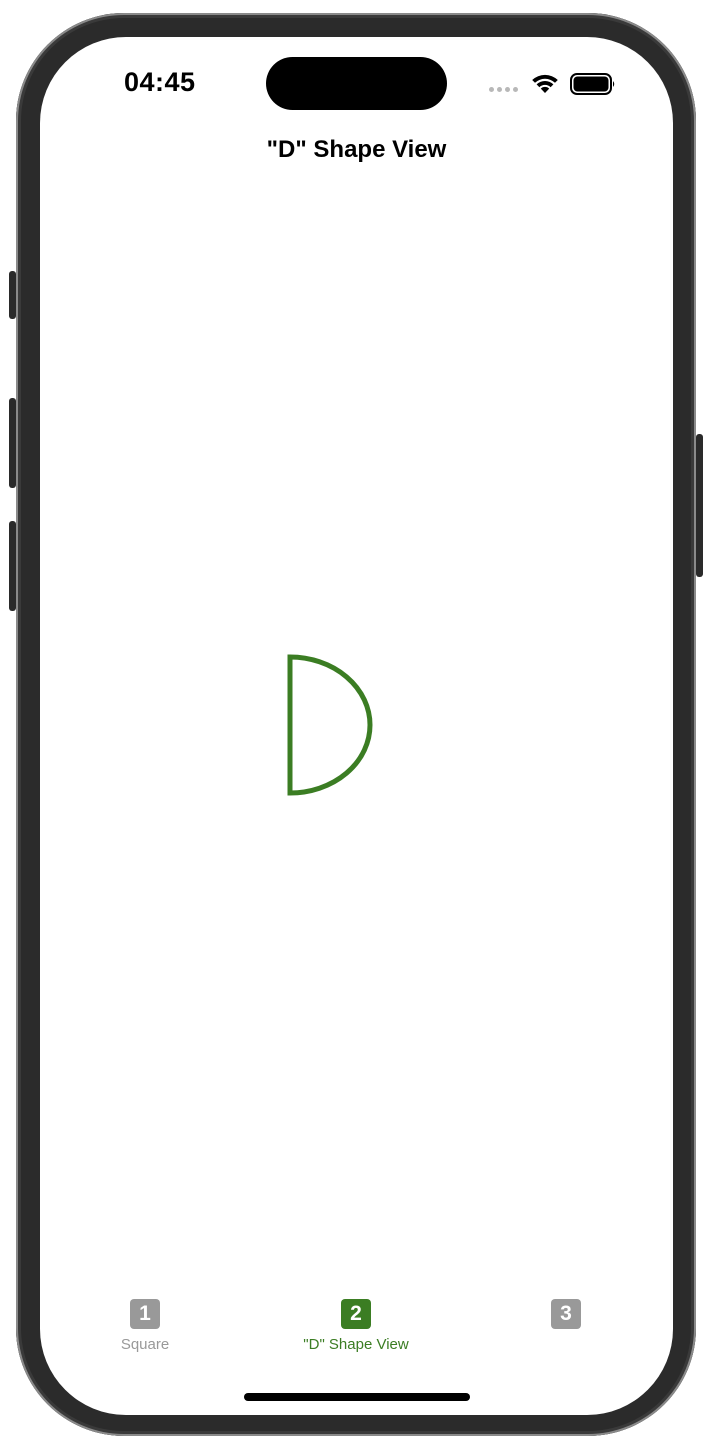  Describe the element at coordinates (545, 83) in the screenshot. I see `wifi-icon` at that location.